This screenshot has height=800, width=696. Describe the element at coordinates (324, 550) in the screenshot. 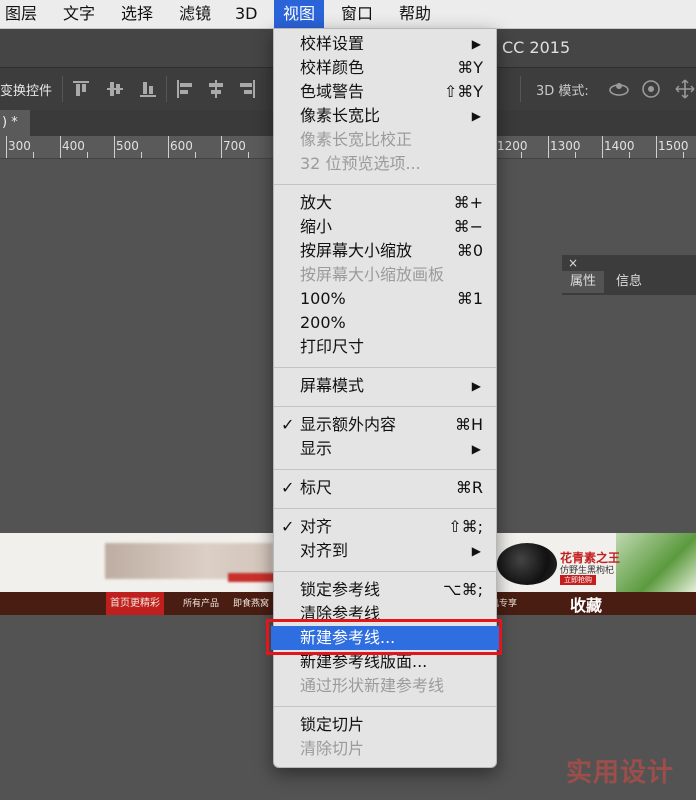

I see `menu-item-label: 对齐到` at that location.